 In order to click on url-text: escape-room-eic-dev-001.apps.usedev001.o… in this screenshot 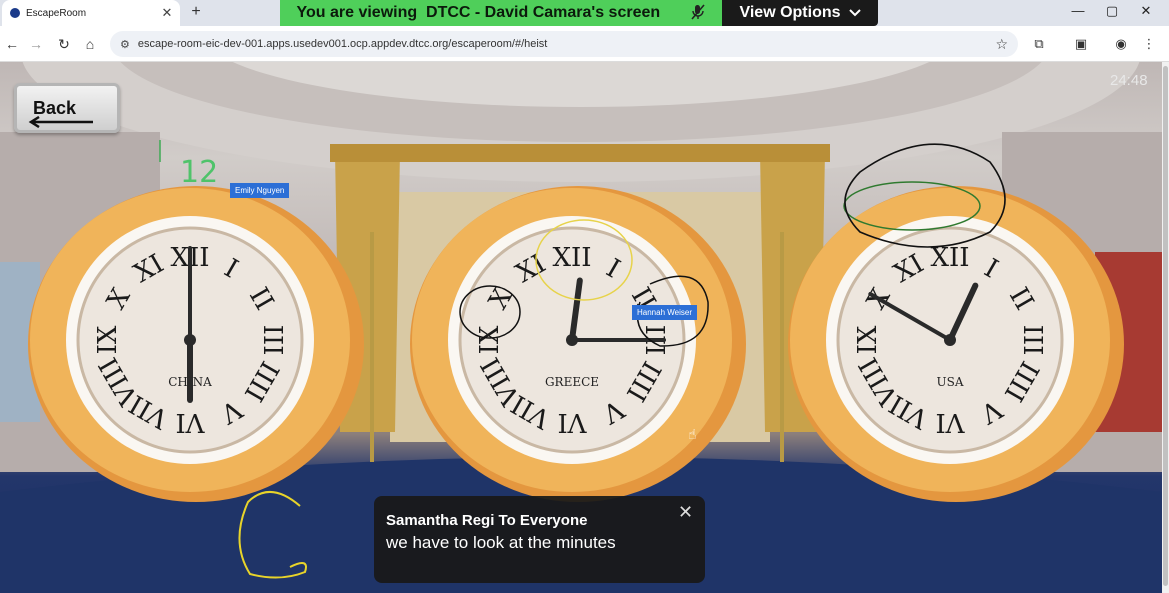, I will do `click(342, 44)`.